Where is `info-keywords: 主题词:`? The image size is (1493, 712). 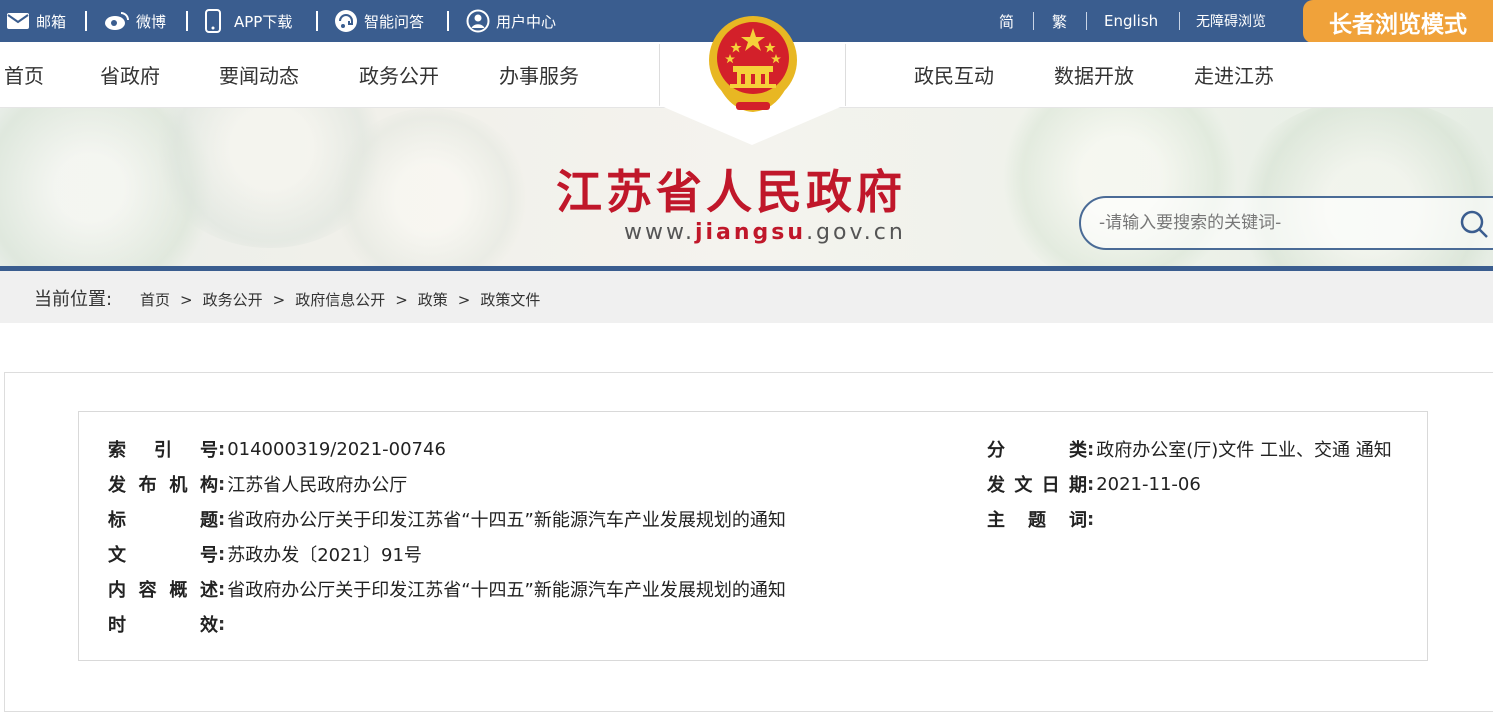
info-keywords: 主题词: is located at coordinates (1041, 519).